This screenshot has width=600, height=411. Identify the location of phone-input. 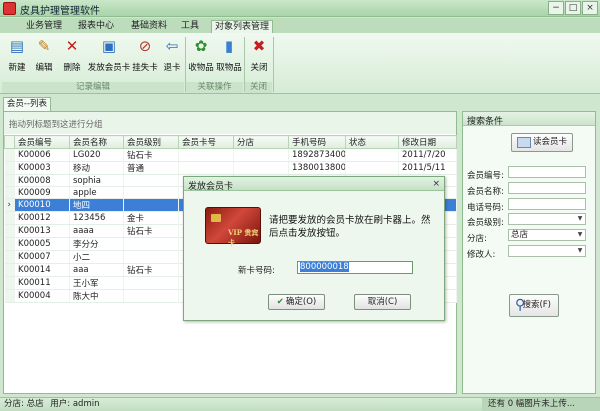
(547, 204).